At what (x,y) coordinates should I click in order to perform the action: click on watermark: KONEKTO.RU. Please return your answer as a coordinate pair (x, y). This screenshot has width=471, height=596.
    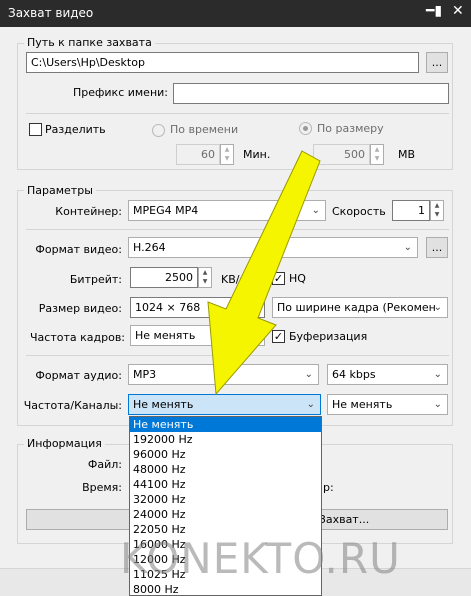
    Looking at the image, I should click on (260, 558).